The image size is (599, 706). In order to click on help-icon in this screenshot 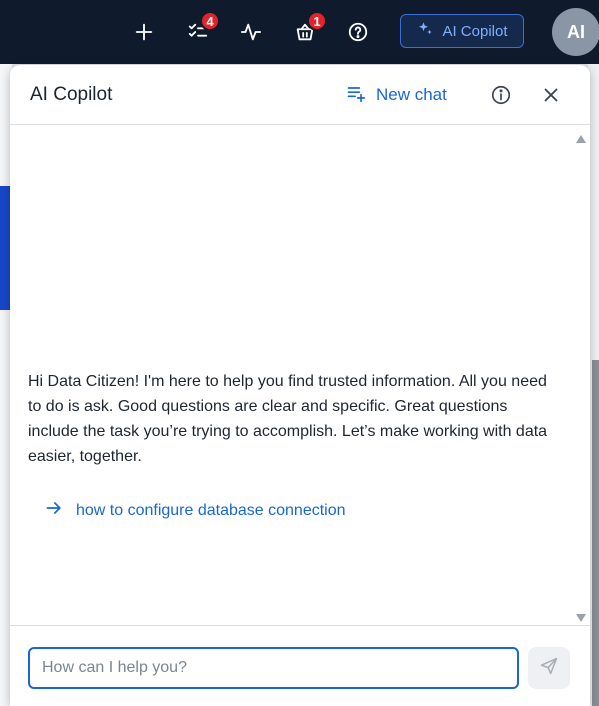, I will do `click(358, 32)`.